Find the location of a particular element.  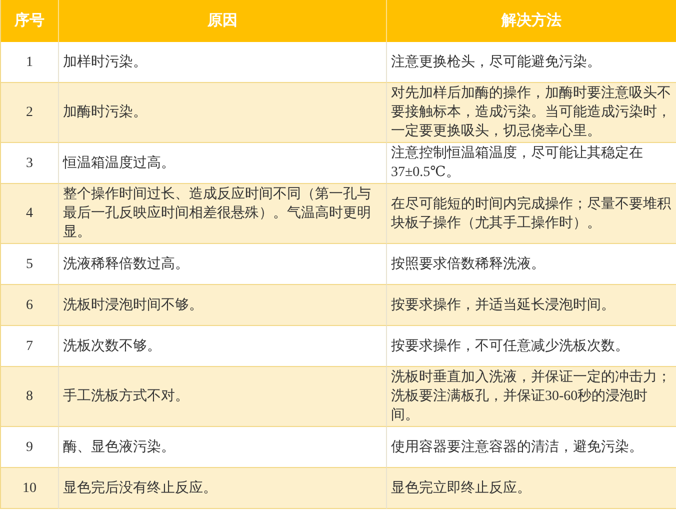

table-cell: 10 is located at coordinates (30, 488).